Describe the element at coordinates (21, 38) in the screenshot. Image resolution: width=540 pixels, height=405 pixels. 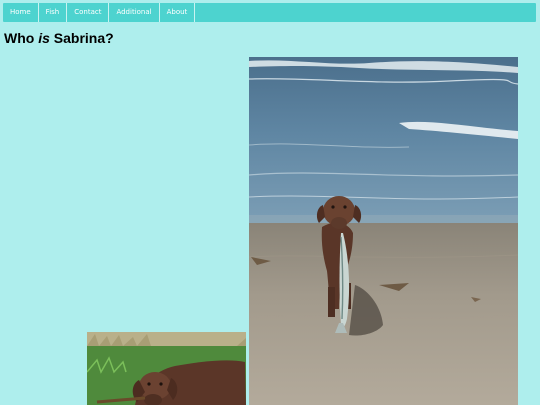
I see `page-title-start: Who` at that location.